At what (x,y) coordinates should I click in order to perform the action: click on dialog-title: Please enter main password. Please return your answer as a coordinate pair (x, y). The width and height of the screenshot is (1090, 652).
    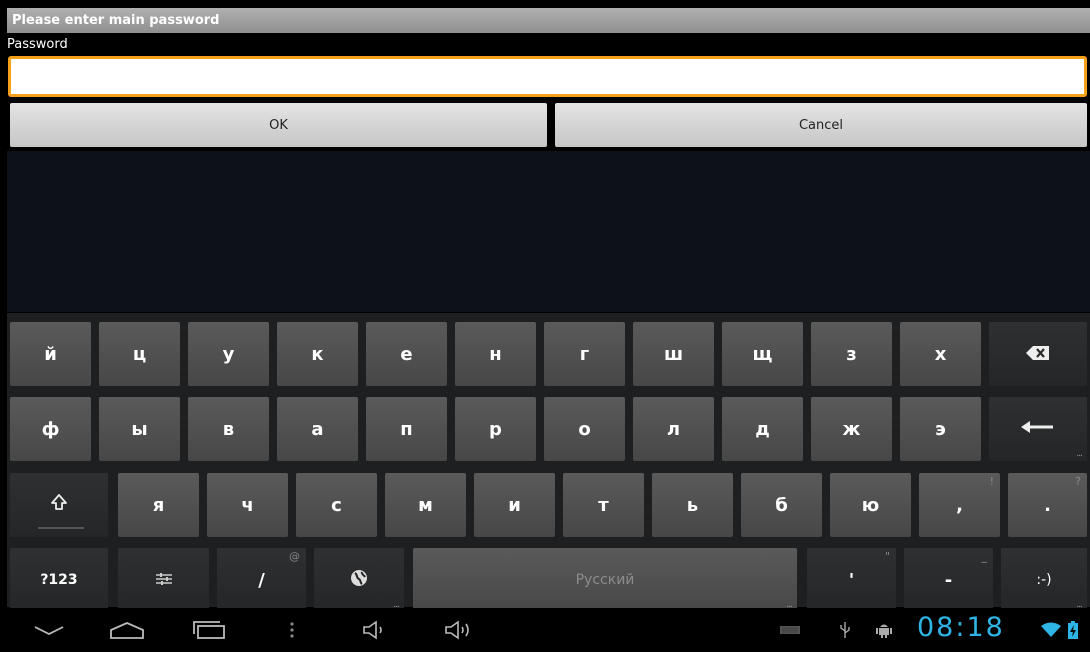
    Looking at the image, I should click on (548, 20).